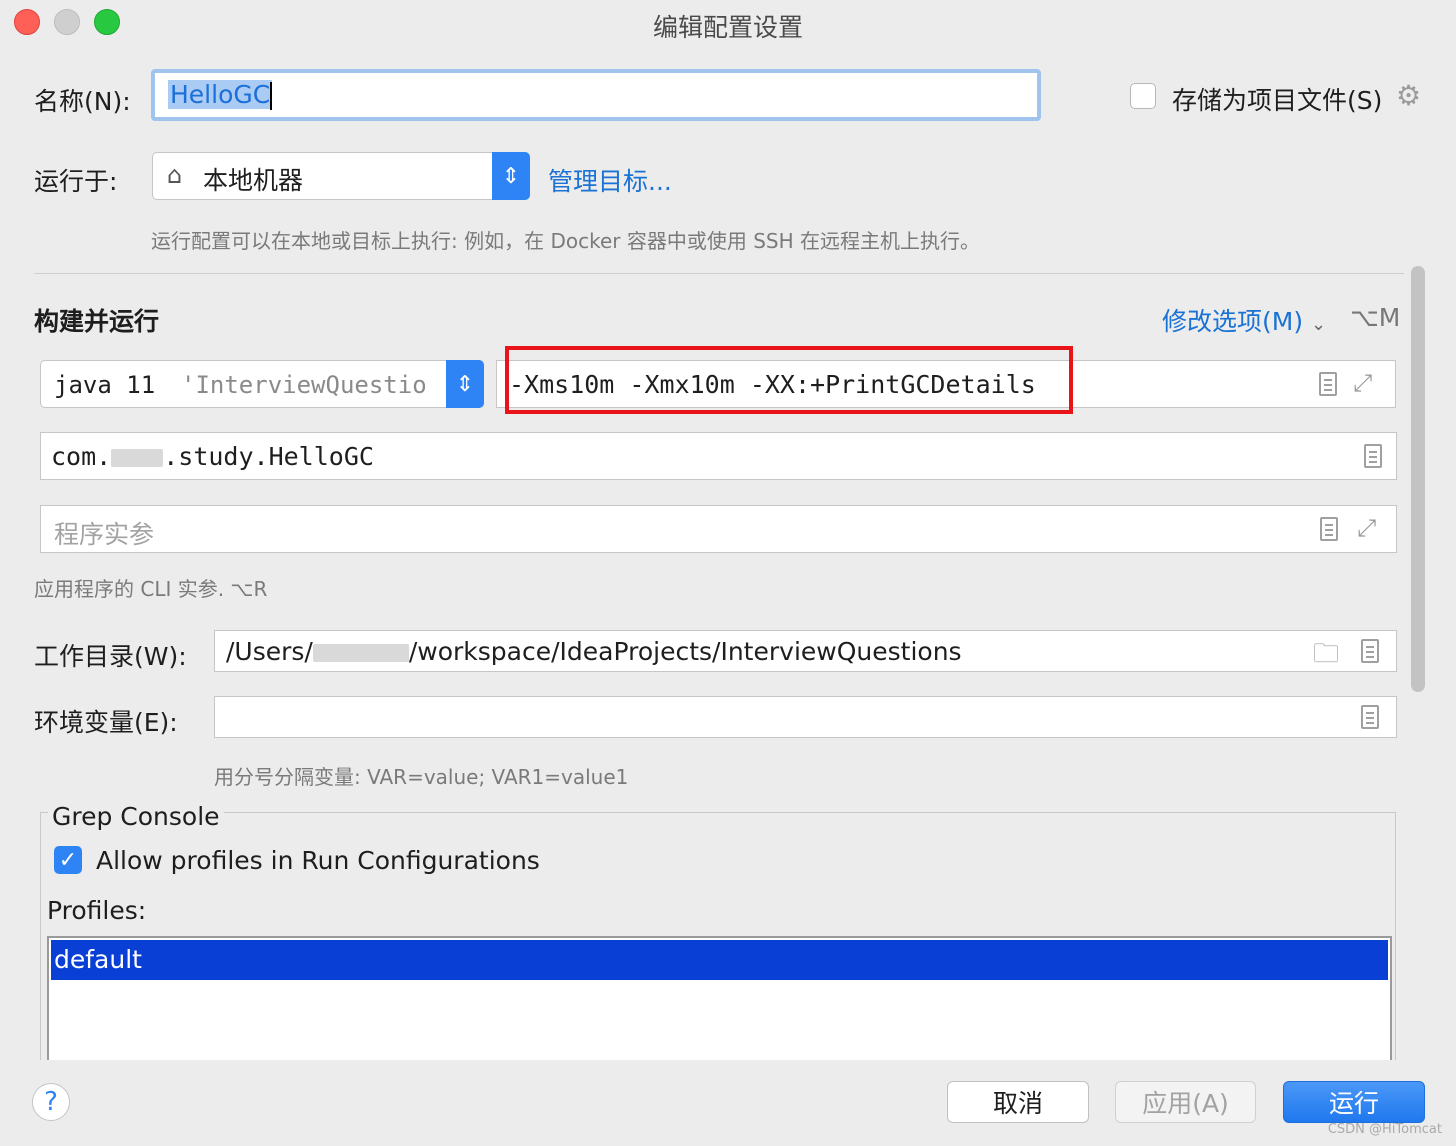 The width and height of the screenshot is (1456, 1146). Describe the element at coordinates (465, 384) in the screenshot. I see `jre-stepper-icon: ⇕` at that location.